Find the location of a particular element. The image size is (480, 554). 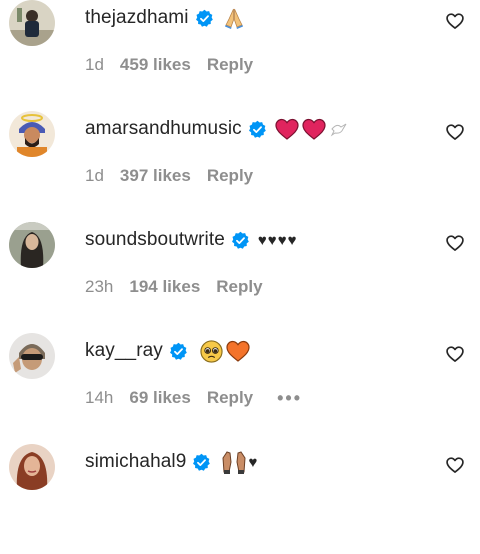

comment-meta: 1d 397 likes Reply is located at coordinates (169, 176).